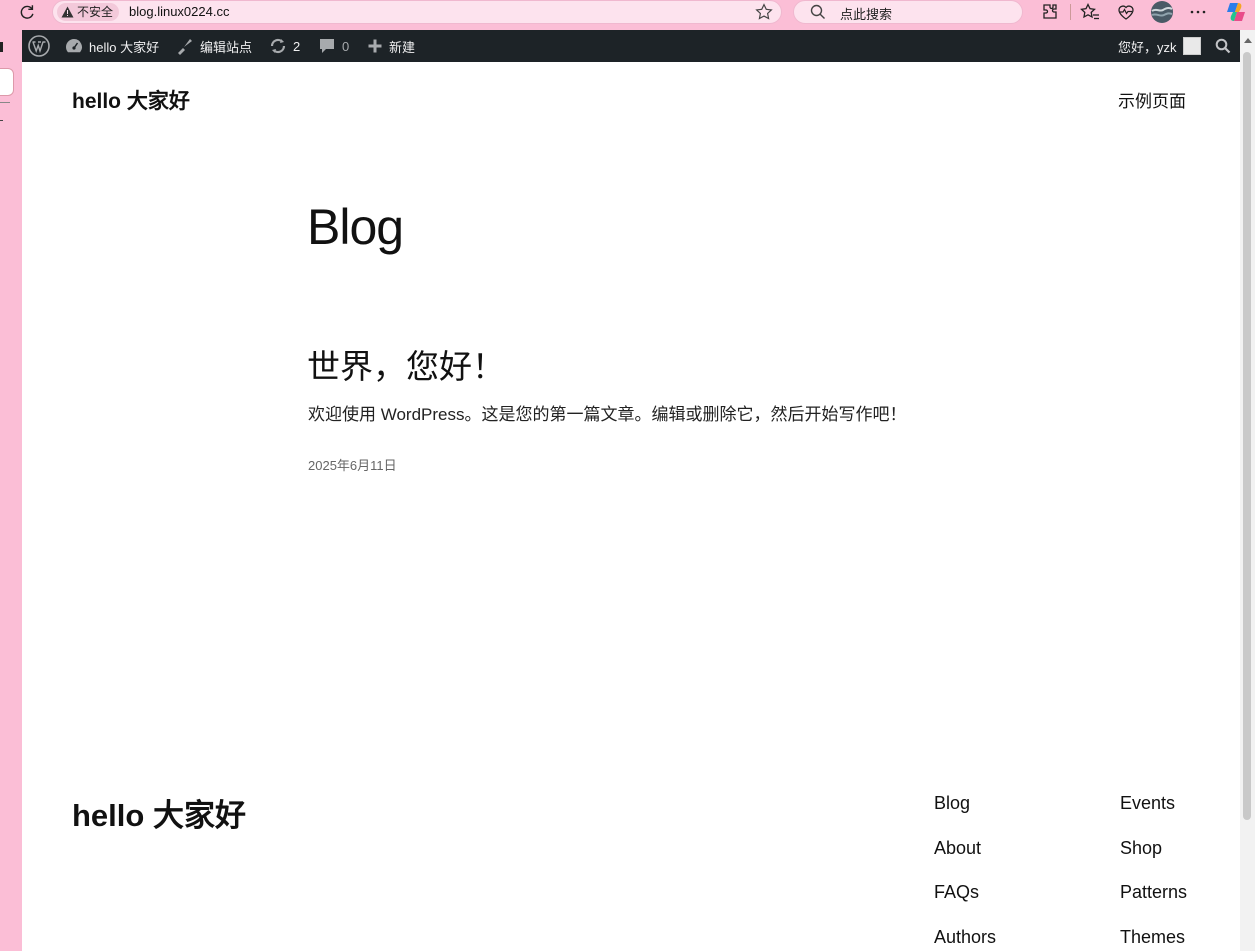 The image size is (1255, 951). I want to click on search-placeholder: 点此搜索, so click(866, 14).